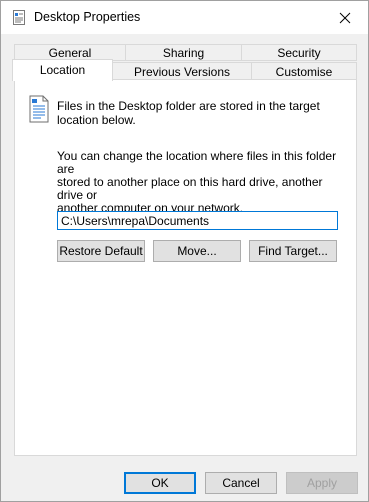 The width and height of the screenshot is (369, 502). Describe the element at coordinates (87, 17) in the screenshot. I see `window-title: Desktop Properties` at that location.